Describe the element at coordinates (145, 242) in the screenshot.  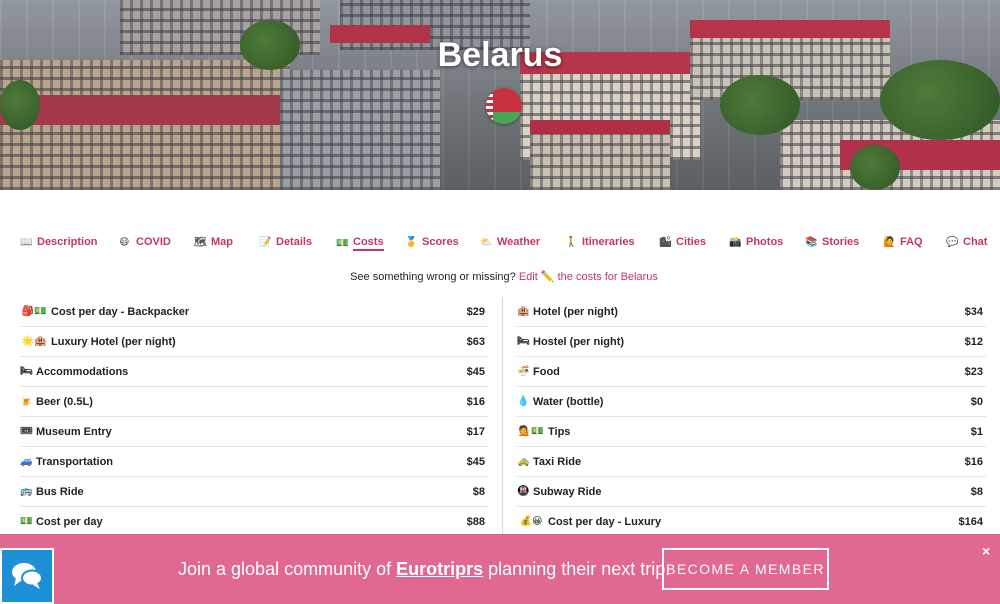
I see `tab-covid: 😷 COVID` at that location.